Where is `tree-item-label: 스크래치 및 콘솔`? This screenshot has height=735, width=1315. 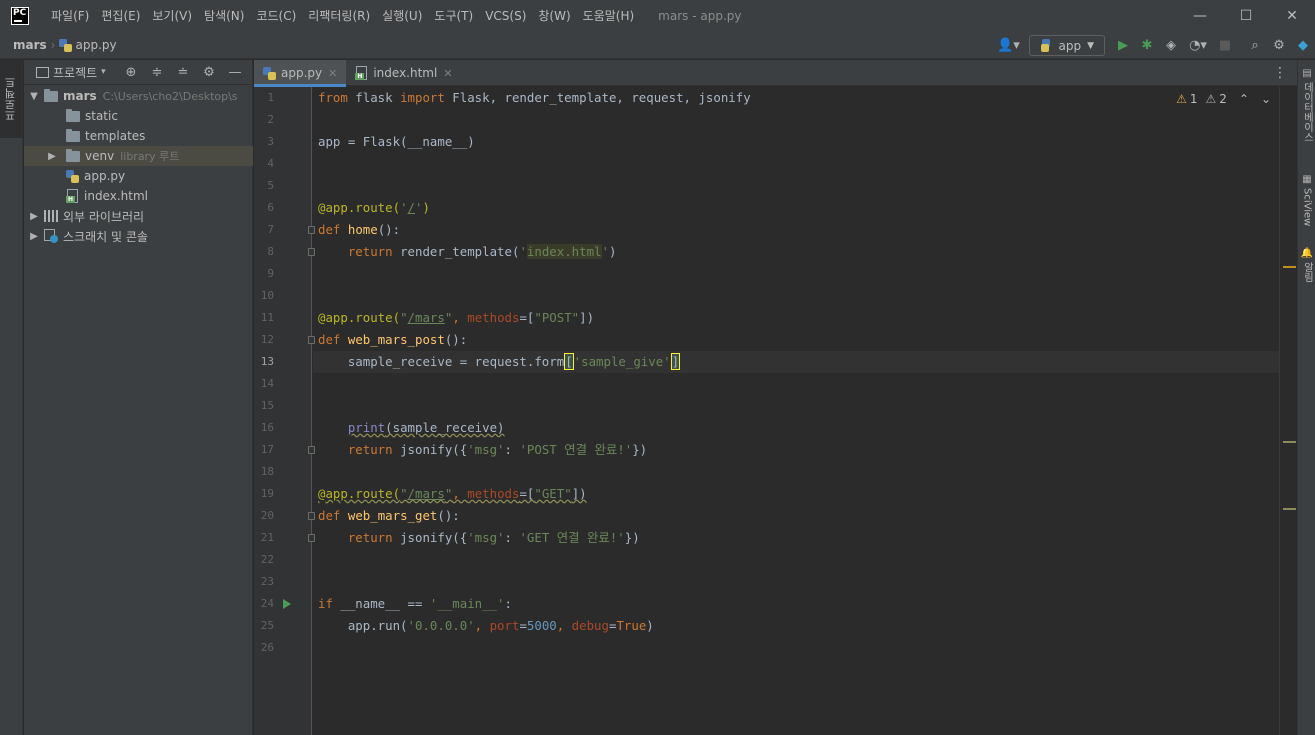
tree-item-label: 스크래치 및 콘솔 is located at coordinates (105, 236).